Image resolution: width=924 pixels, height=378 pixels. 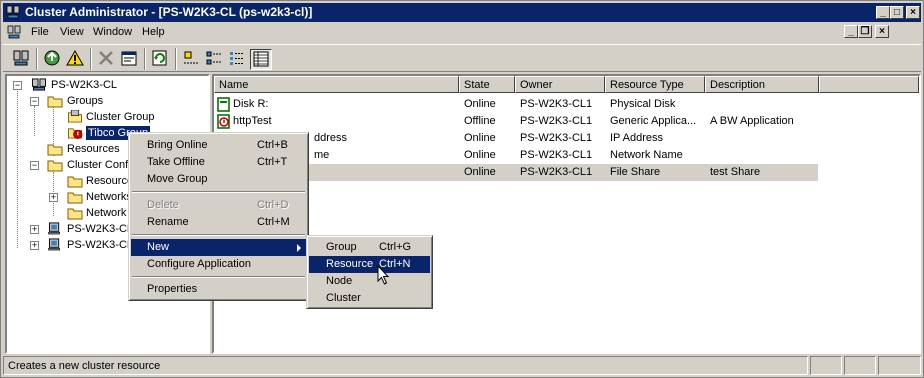 What do you see at coordinates (153, 32) in the screenshot?
I see `menu-help: Help` at bounding box center [153, 32].